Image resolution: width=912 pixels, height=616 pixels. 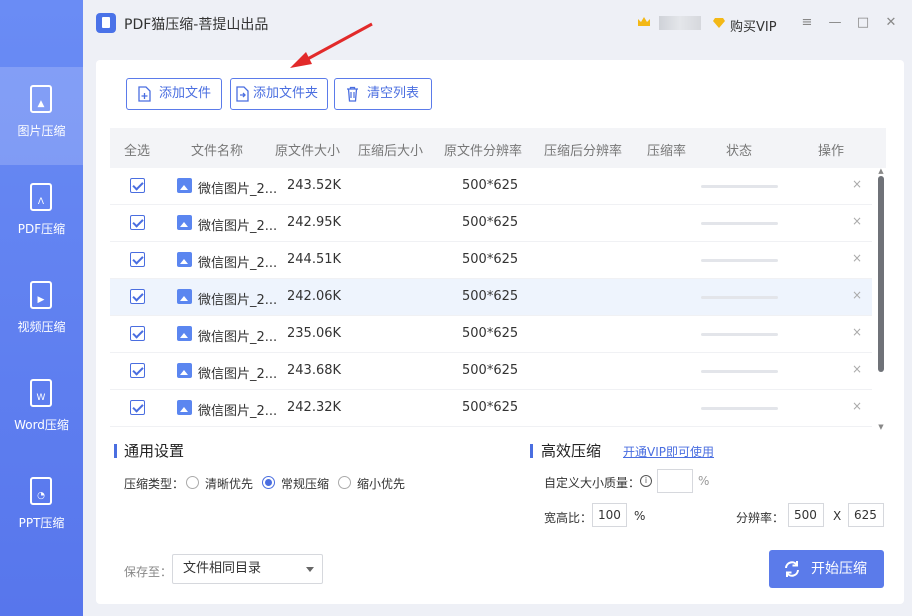 I want to click on table-row: 微信图片_2... 243.52K 500*625 ×, so click(x=491, y=186).